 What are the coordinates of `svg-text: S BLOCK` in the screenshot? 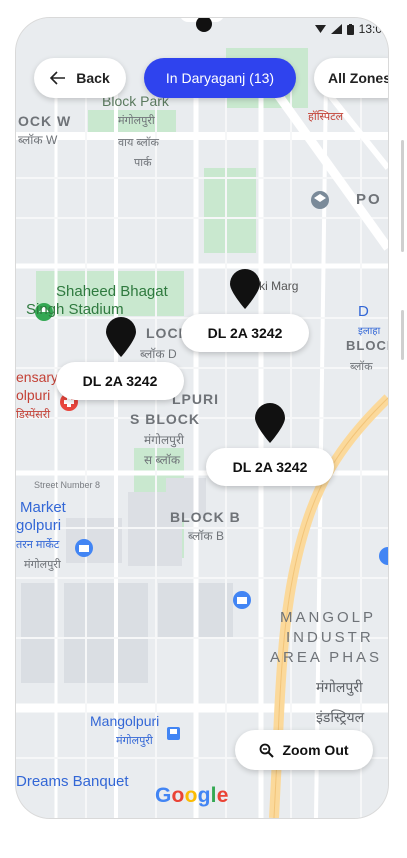 It's located at (165, 419).